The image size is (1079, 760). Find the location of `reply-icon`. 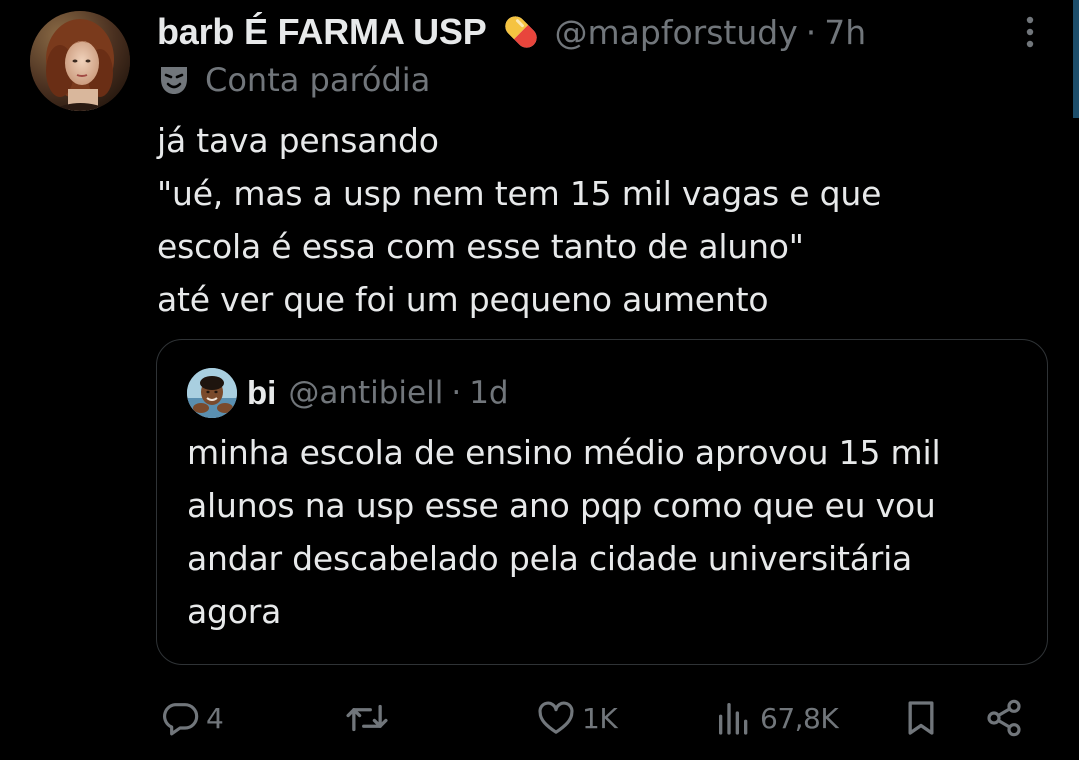

reply-icon is located at coordinates (180, 718).